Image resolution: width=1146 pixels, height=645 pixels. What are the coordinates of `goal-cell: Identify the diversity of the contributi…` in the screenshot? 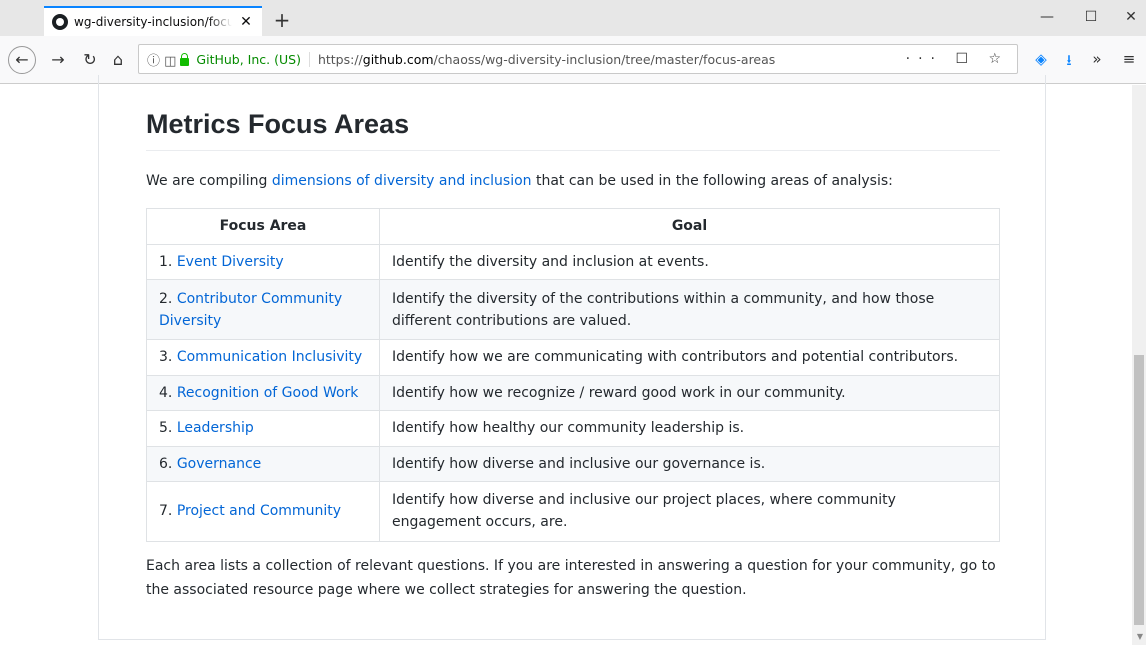 It's located at (689, 310).